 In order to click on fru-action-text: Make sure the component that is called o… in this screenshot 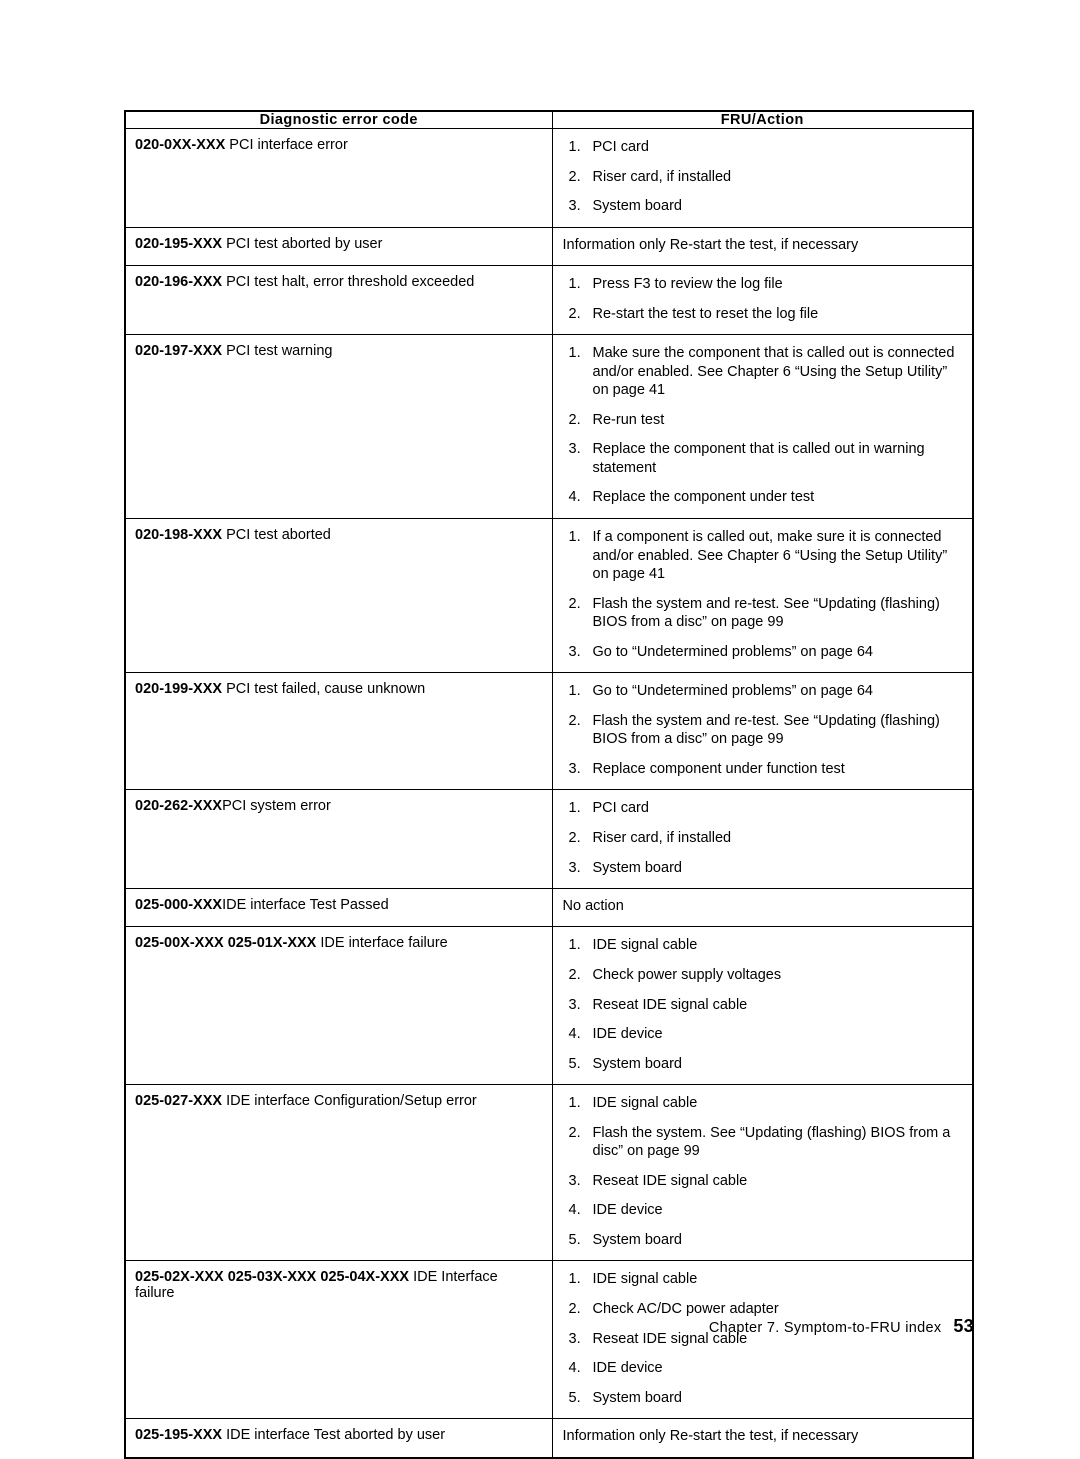, I will do `click(773, 372)`.